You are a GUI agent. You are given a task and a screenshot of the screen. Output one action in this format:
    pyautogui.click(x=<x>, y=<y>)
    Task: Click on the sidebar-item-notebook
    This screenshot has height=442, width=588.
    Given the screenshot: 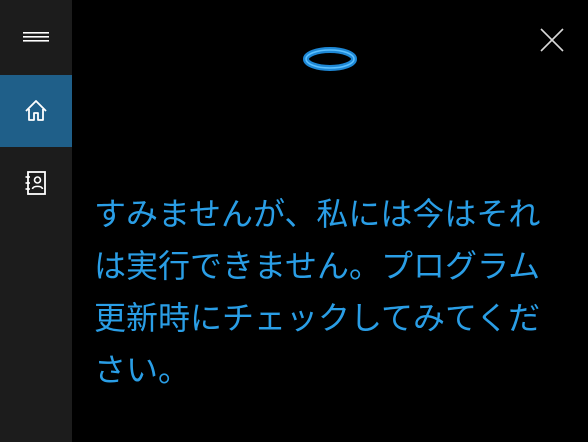 What is the action you would take?
    pyautogui.click(x=36, y=183)
    